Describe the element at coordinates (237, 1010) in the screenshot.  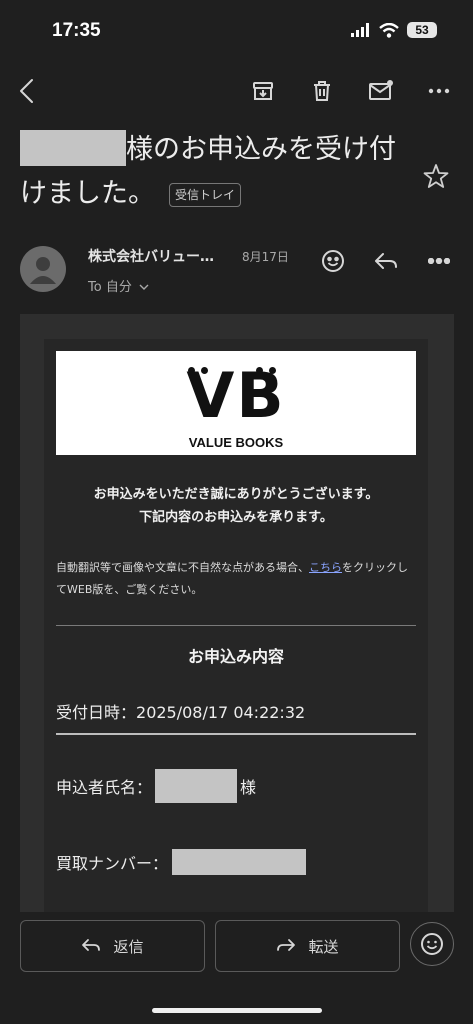
I see `home-indicator` at that location.